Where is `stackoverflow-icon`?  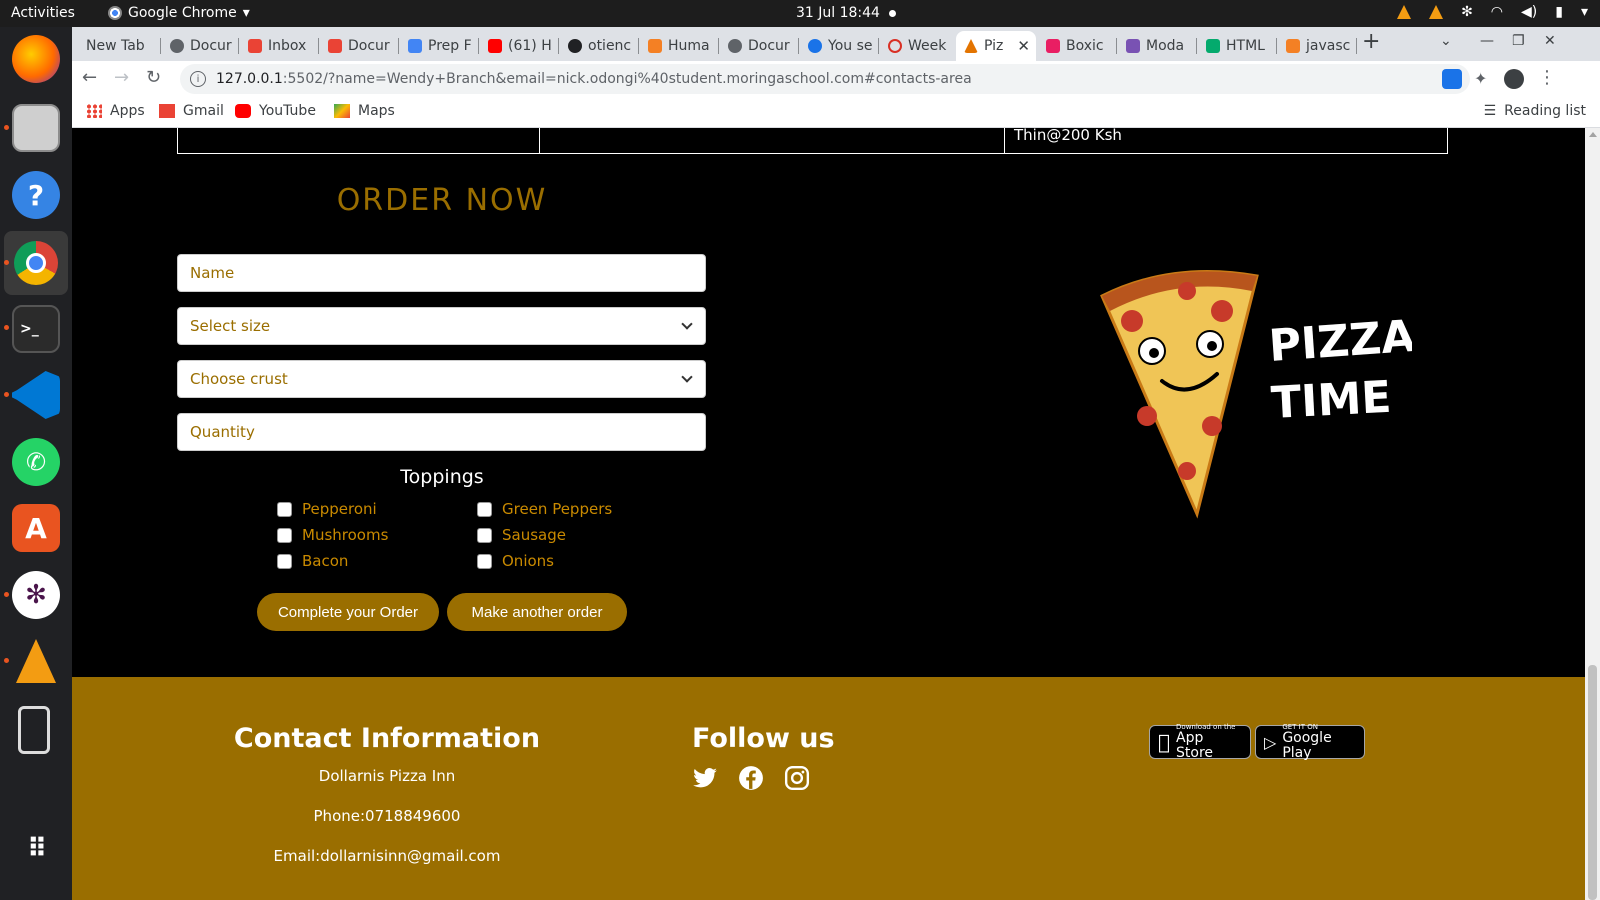 stackoverflow-icon is located at coordinates (1293, 46).